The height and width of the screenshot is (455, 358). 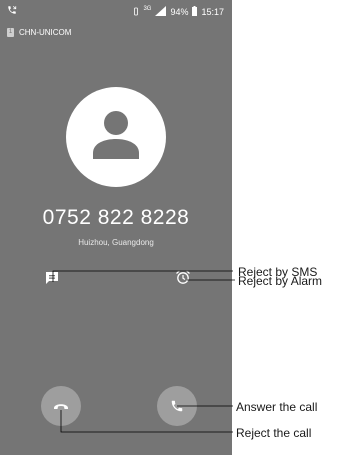 I want to click on label-reject-the-call: Reject the call, so click(x=274, y=433).